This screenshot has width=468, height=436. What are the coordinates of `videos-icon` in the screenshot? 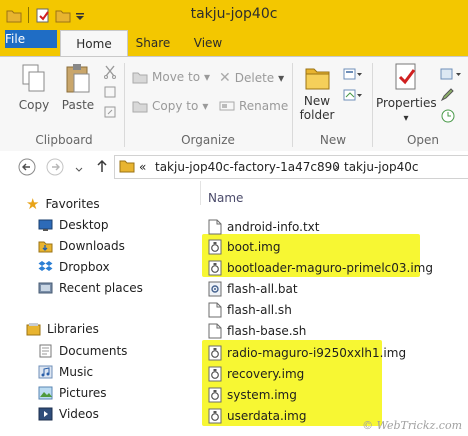 It's located at (45, 414).